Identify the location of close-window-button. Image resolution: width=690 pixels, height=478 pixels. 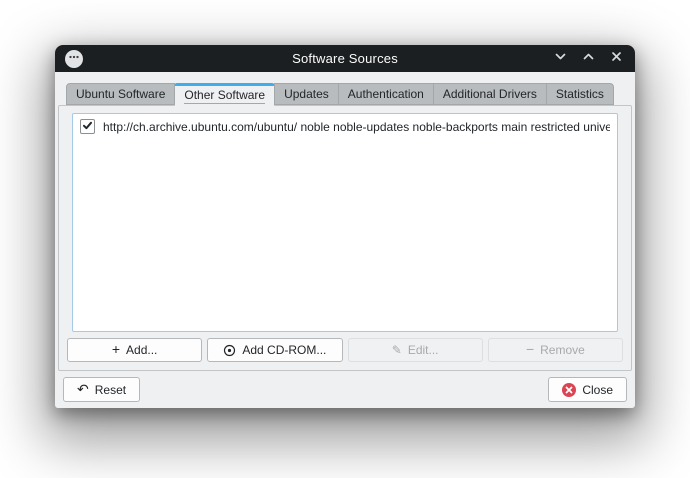
(616, 59).